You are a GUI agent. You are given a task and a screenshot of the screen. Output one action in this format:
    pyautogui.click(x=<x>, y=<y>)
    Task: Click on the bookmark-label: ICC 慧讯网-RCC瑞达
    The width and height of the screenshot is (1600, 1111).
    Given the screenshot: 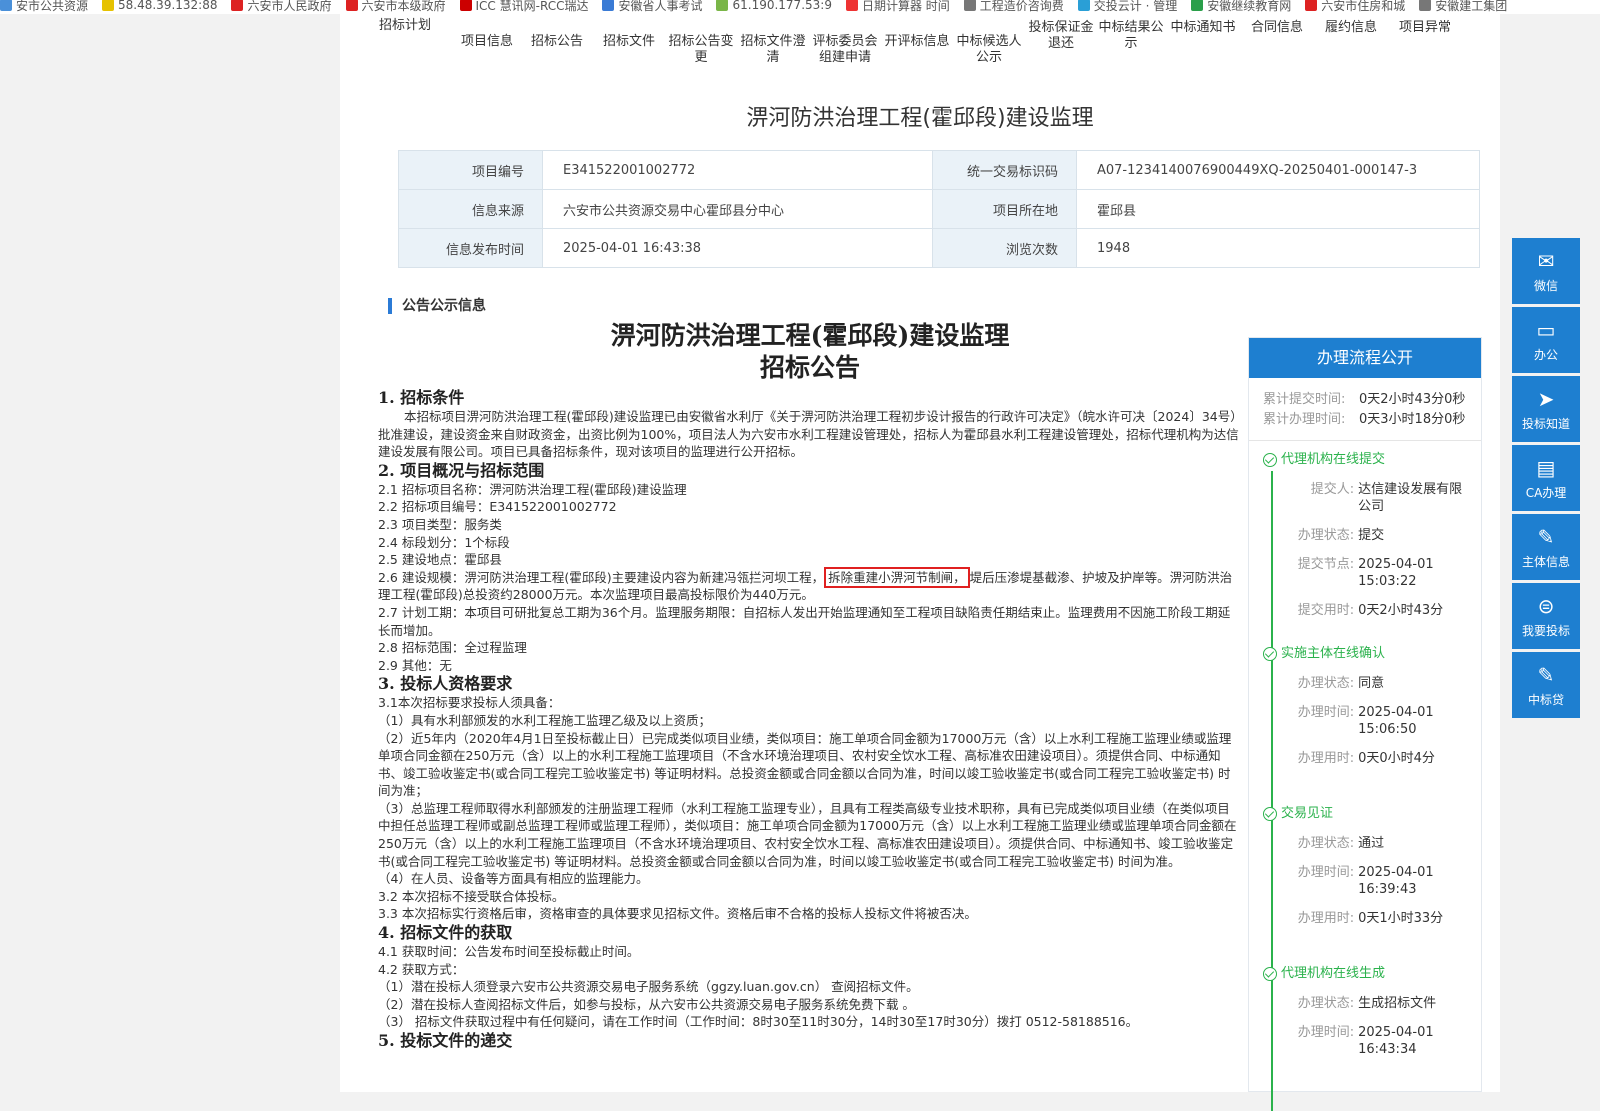 What is the action you would take?
    pyautogui.click(x=532, y=6)
    